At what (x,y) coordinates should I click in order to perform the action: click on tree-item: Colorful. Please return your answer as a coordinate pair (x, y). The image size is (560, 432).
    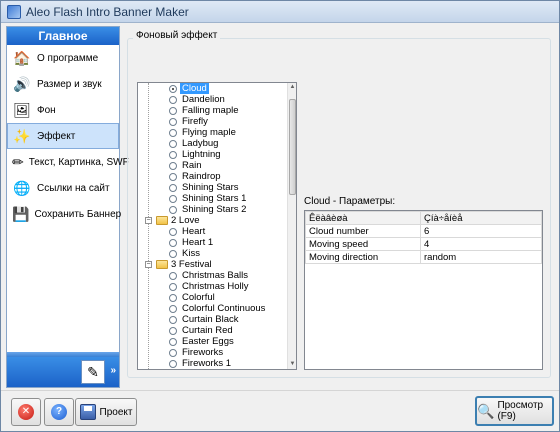
    Looking at the image, I should click on (217, 297).